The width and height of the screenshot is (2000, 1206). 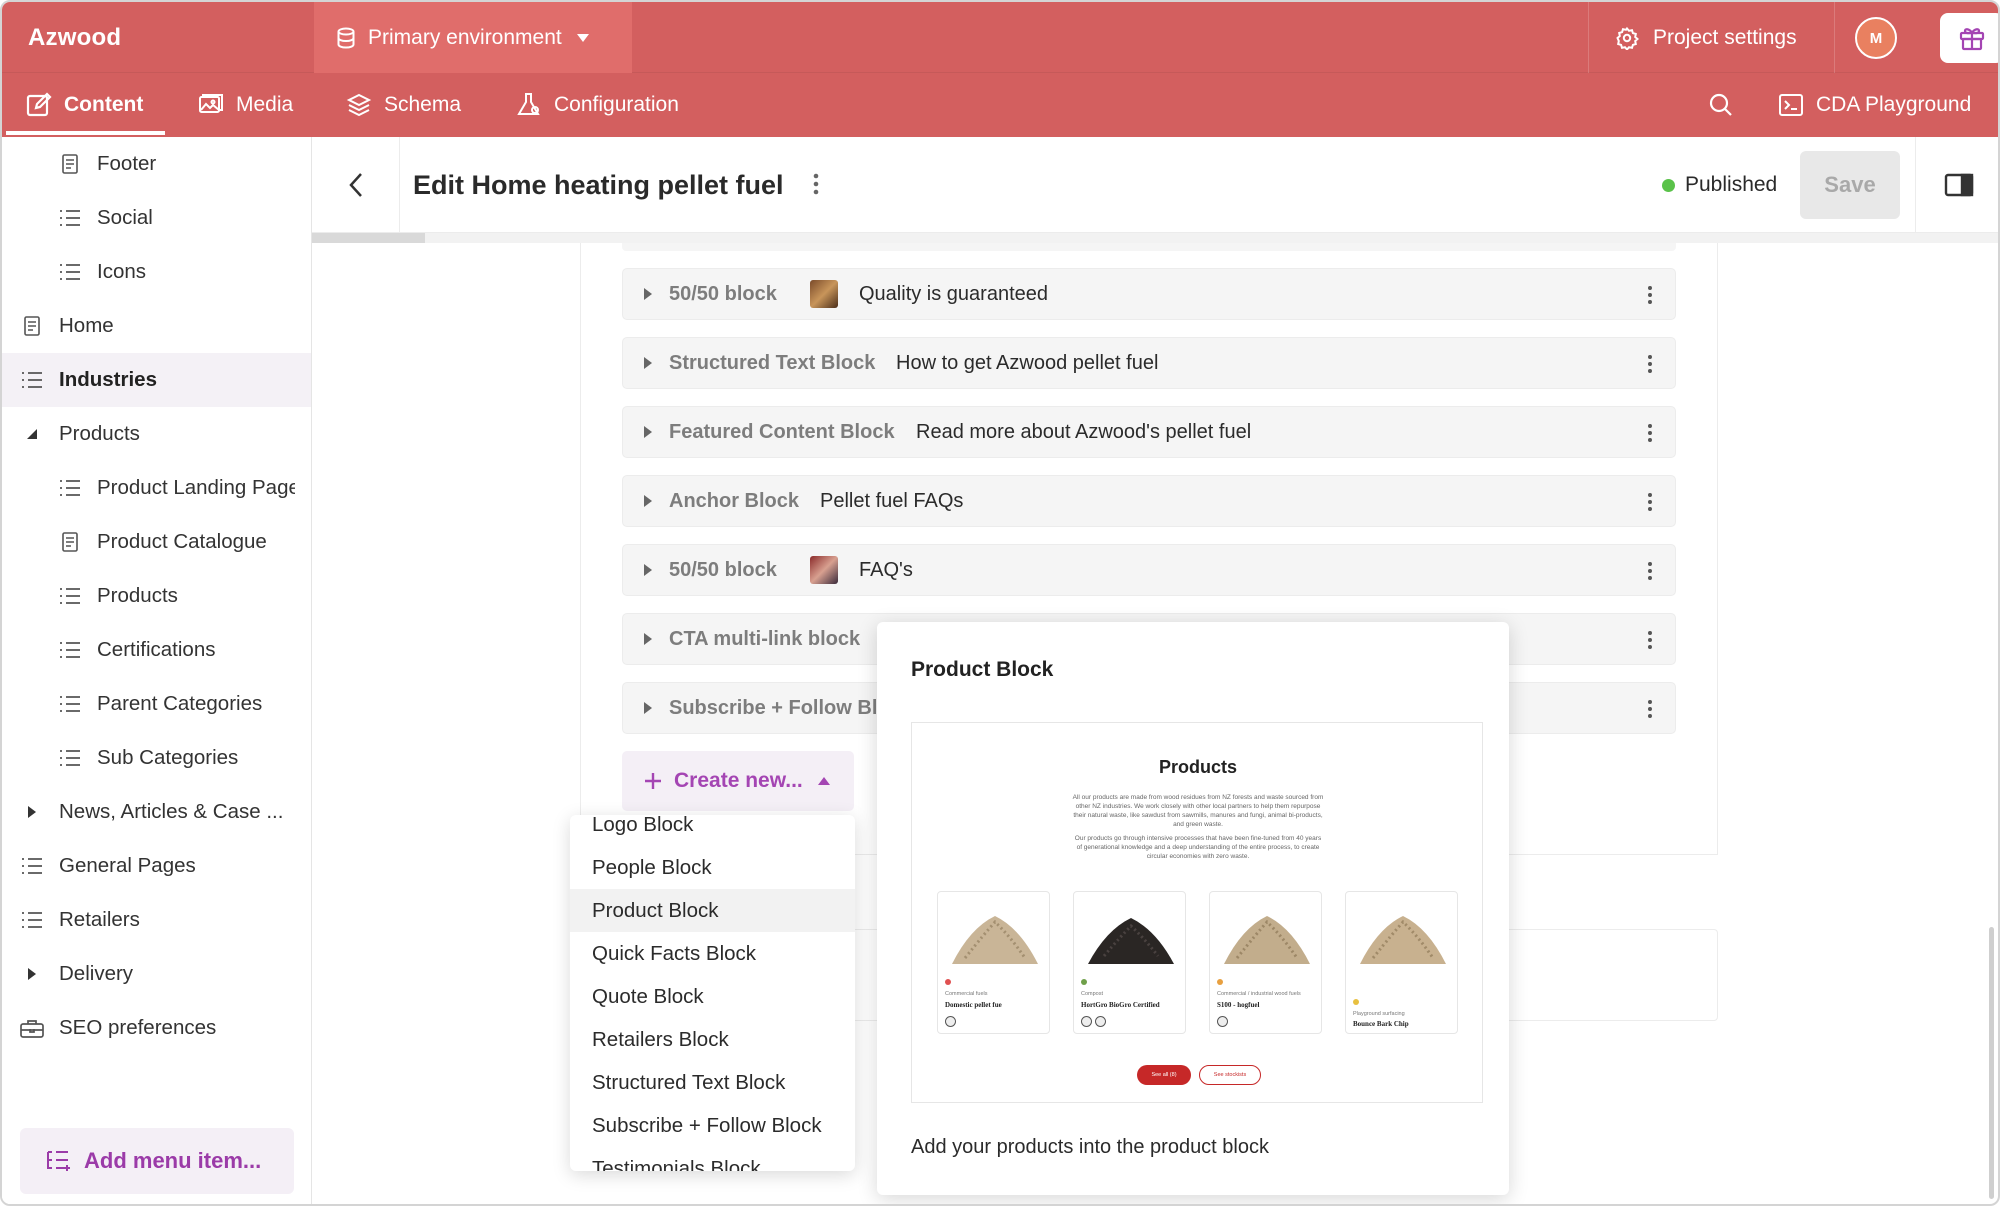 What do you see at coordinates (156, 1028) in the screenshot?
I see `sidebar-item-seo-preferences: SEO preferences` at bounding box center [156, 1028].